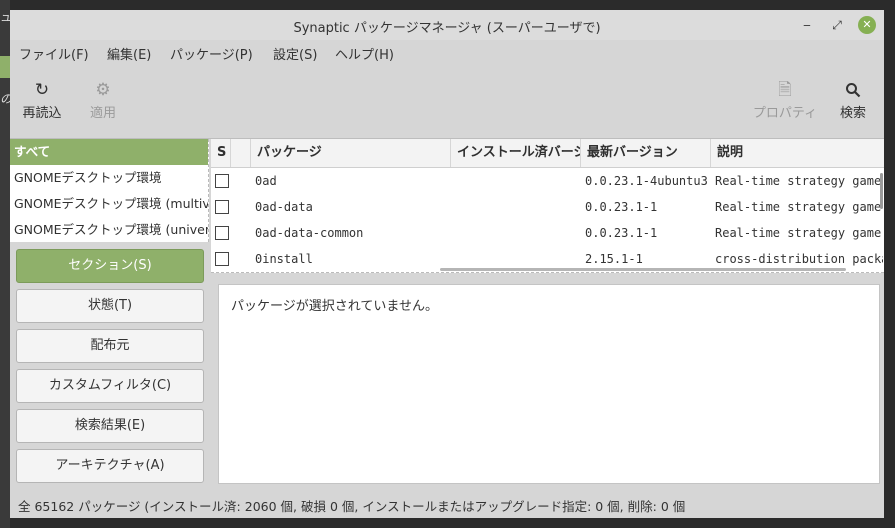 This screenshot has height=528, width=895. Describe the element at coordinates (42, 90) in the screenshot. I see `reload-icon: ↻` at that location.